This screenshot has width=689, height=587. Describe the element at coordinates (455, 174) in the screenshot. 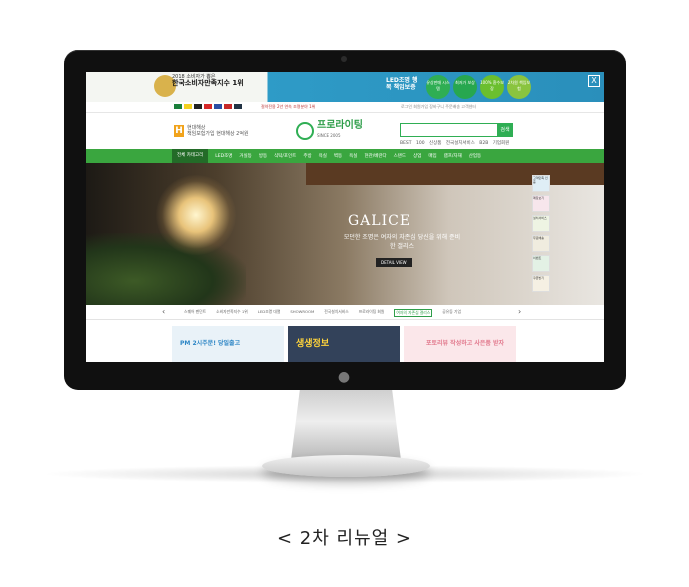

I see `shelf-image` at that location.